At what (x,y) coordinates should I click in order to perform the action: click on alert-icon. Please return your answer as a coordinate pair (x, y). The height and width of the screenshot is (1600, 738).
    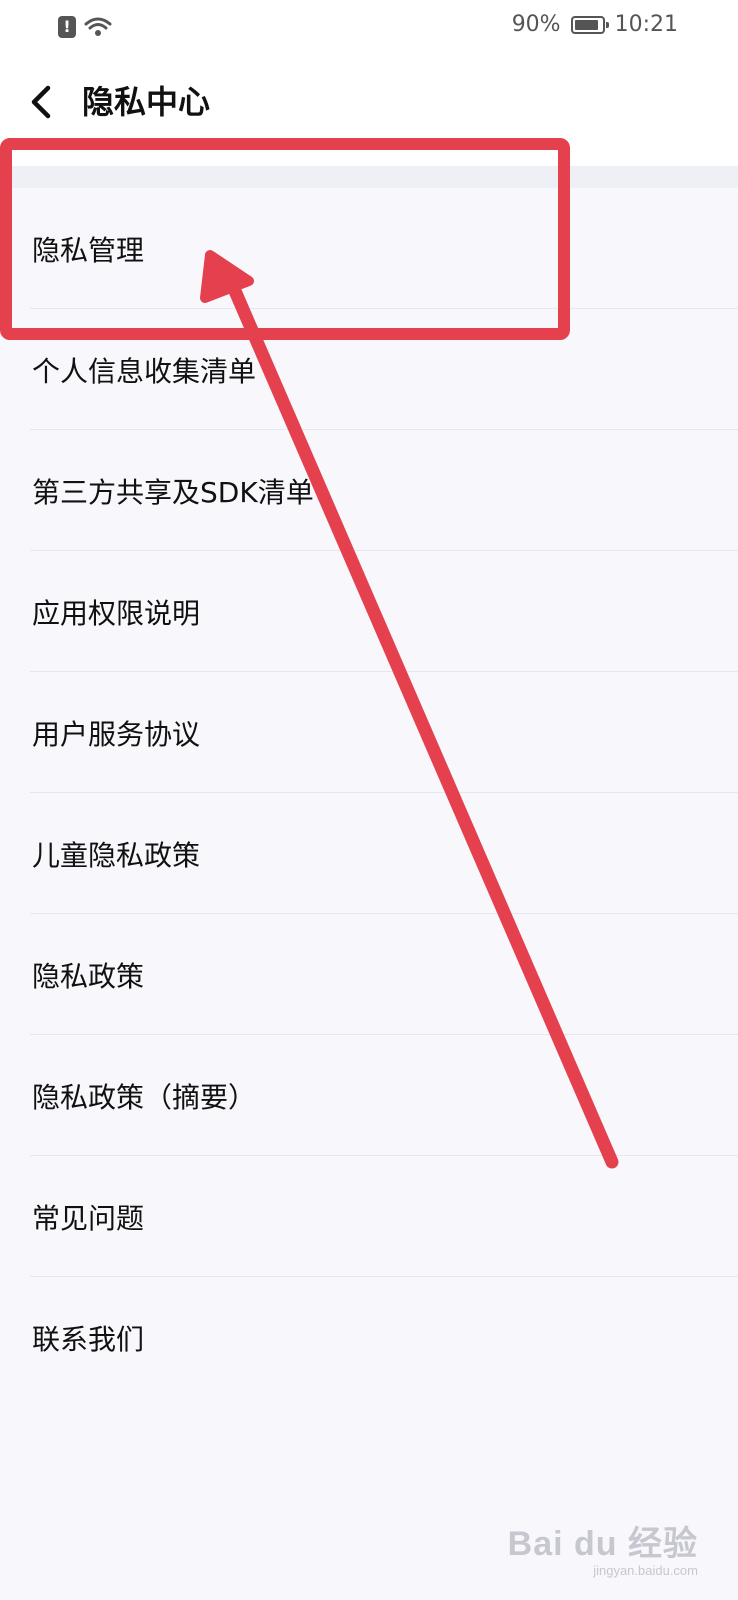
    Looking at the image, I should click on (67, 27).